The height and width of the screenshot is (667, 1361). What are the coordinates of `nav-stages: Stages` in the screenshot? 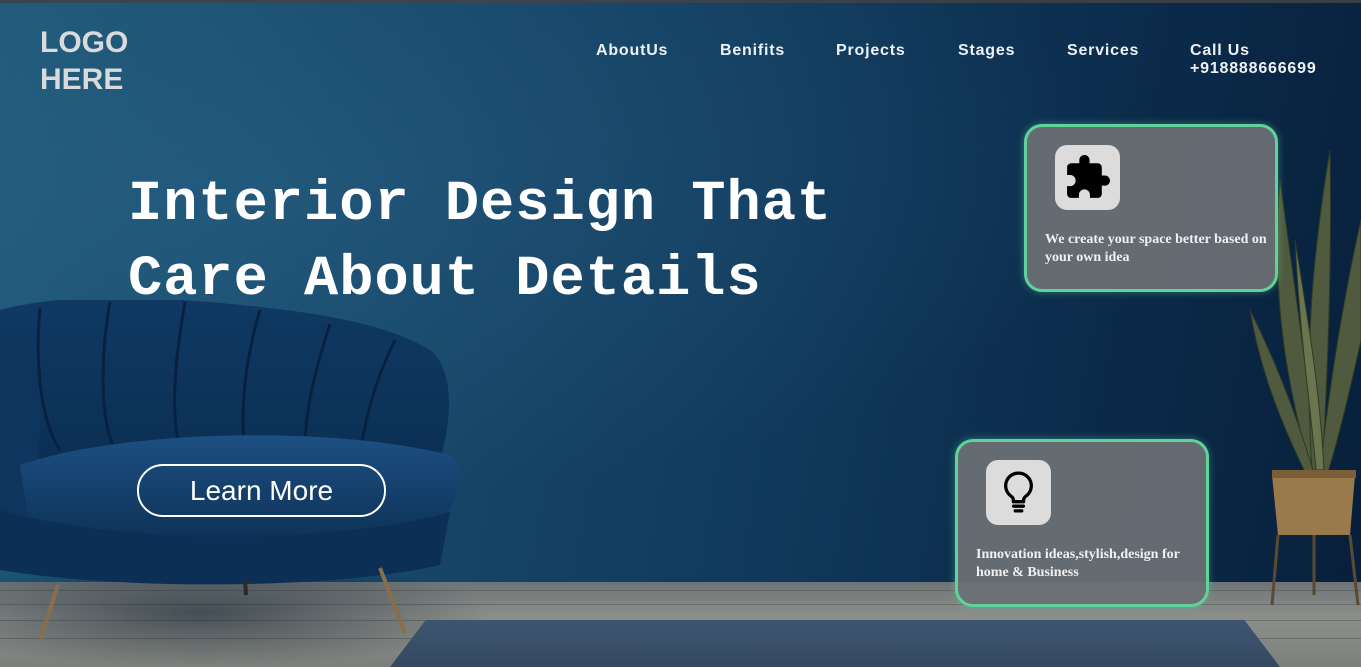 It's located at (986, 51).